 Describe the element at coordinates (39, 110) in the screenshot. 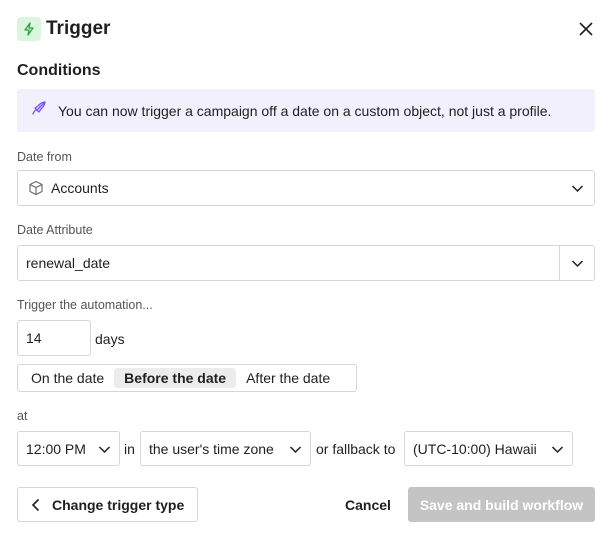

I see `rocket-icon` at that location.